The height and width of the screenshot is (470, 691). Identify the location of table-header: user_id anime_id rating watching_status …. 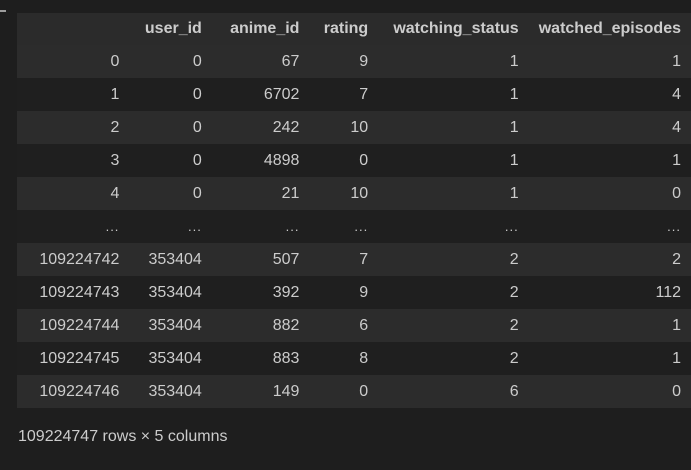
(354, 29).